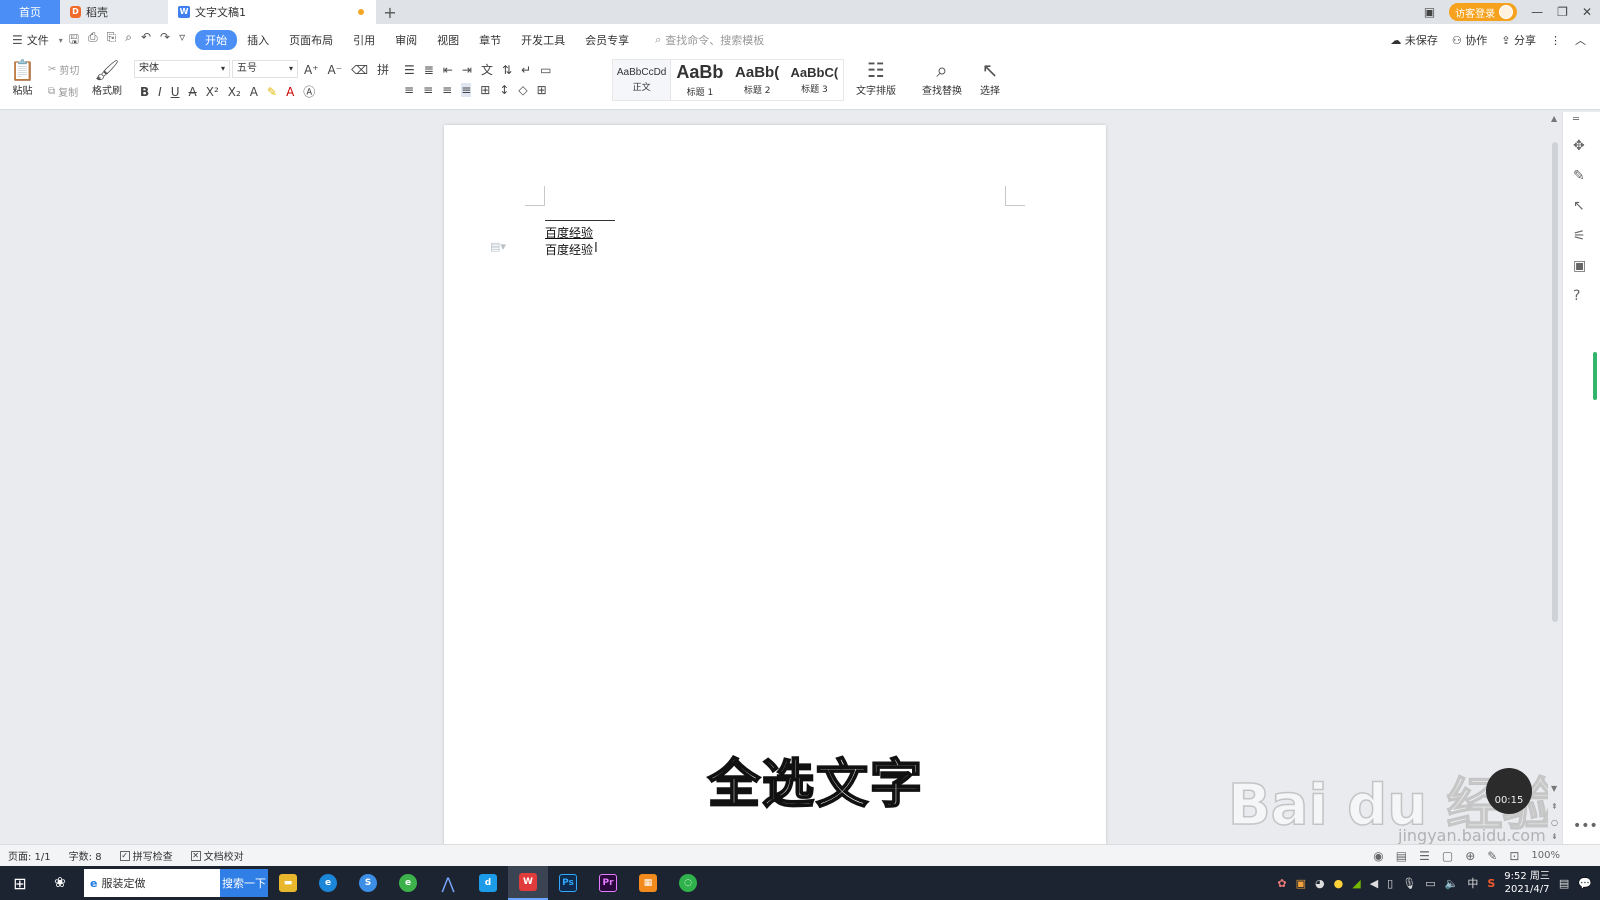  I want to click on scroll-thumb, so click(1555, 382).